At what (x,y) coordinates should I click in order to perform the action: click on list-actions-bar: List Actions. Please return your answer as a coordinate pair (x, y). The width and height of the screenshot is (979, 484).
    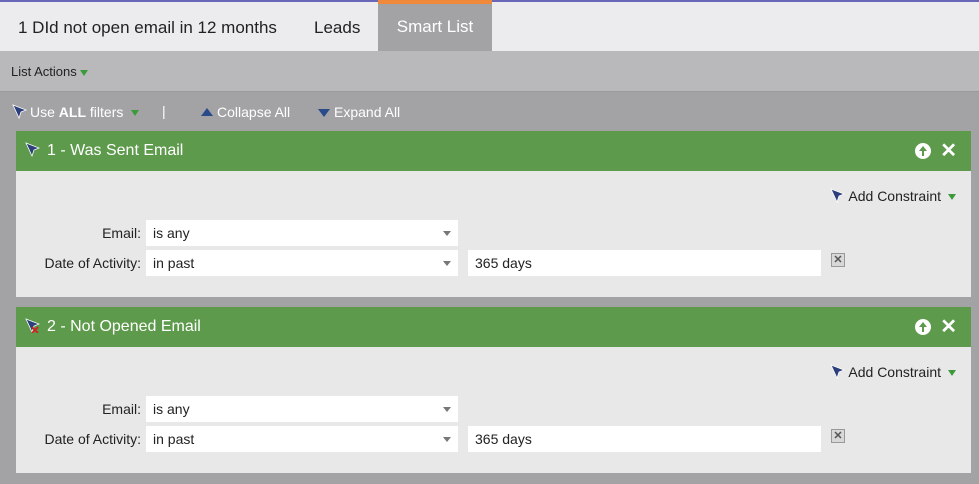
    Looking at the image, I should click on (489, 71).